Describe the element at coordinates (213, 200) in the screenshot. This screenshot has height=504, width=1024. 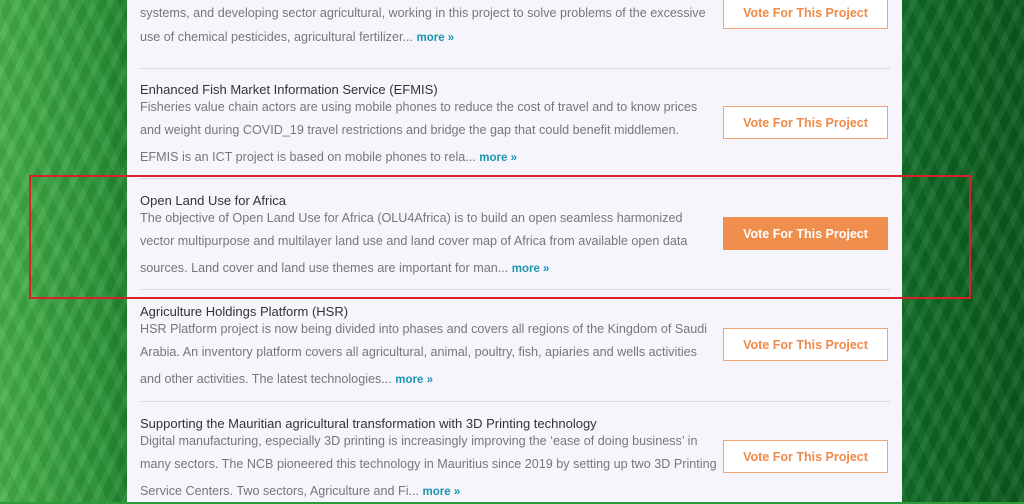
I see `project-title: Open Land Use for Africa` at that location.